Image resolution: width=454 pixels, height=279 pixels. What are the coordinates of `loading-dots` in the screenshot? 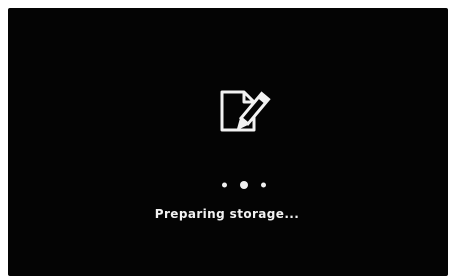 It's located at (244, 185).